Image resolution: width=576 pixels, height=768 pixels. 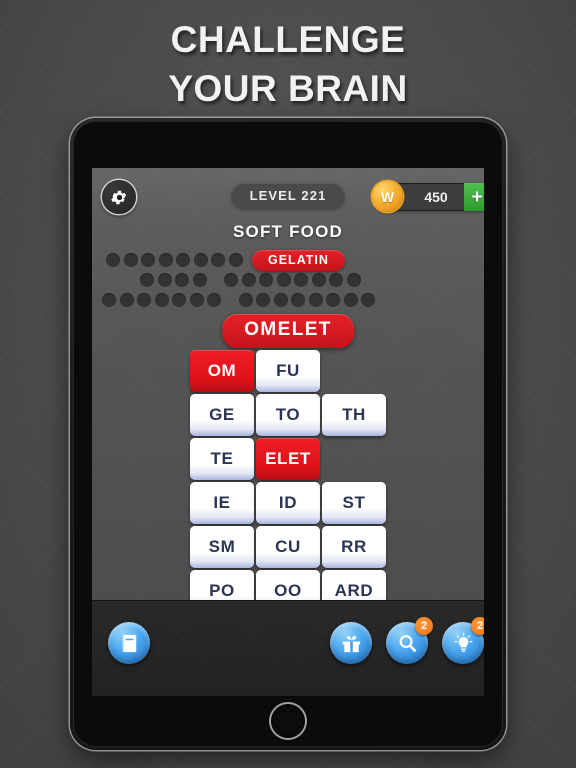 What do you see at coordinates (222, 371) in the screenshot?
I see `letter-tile: OM` at bounding box center [222, 371].